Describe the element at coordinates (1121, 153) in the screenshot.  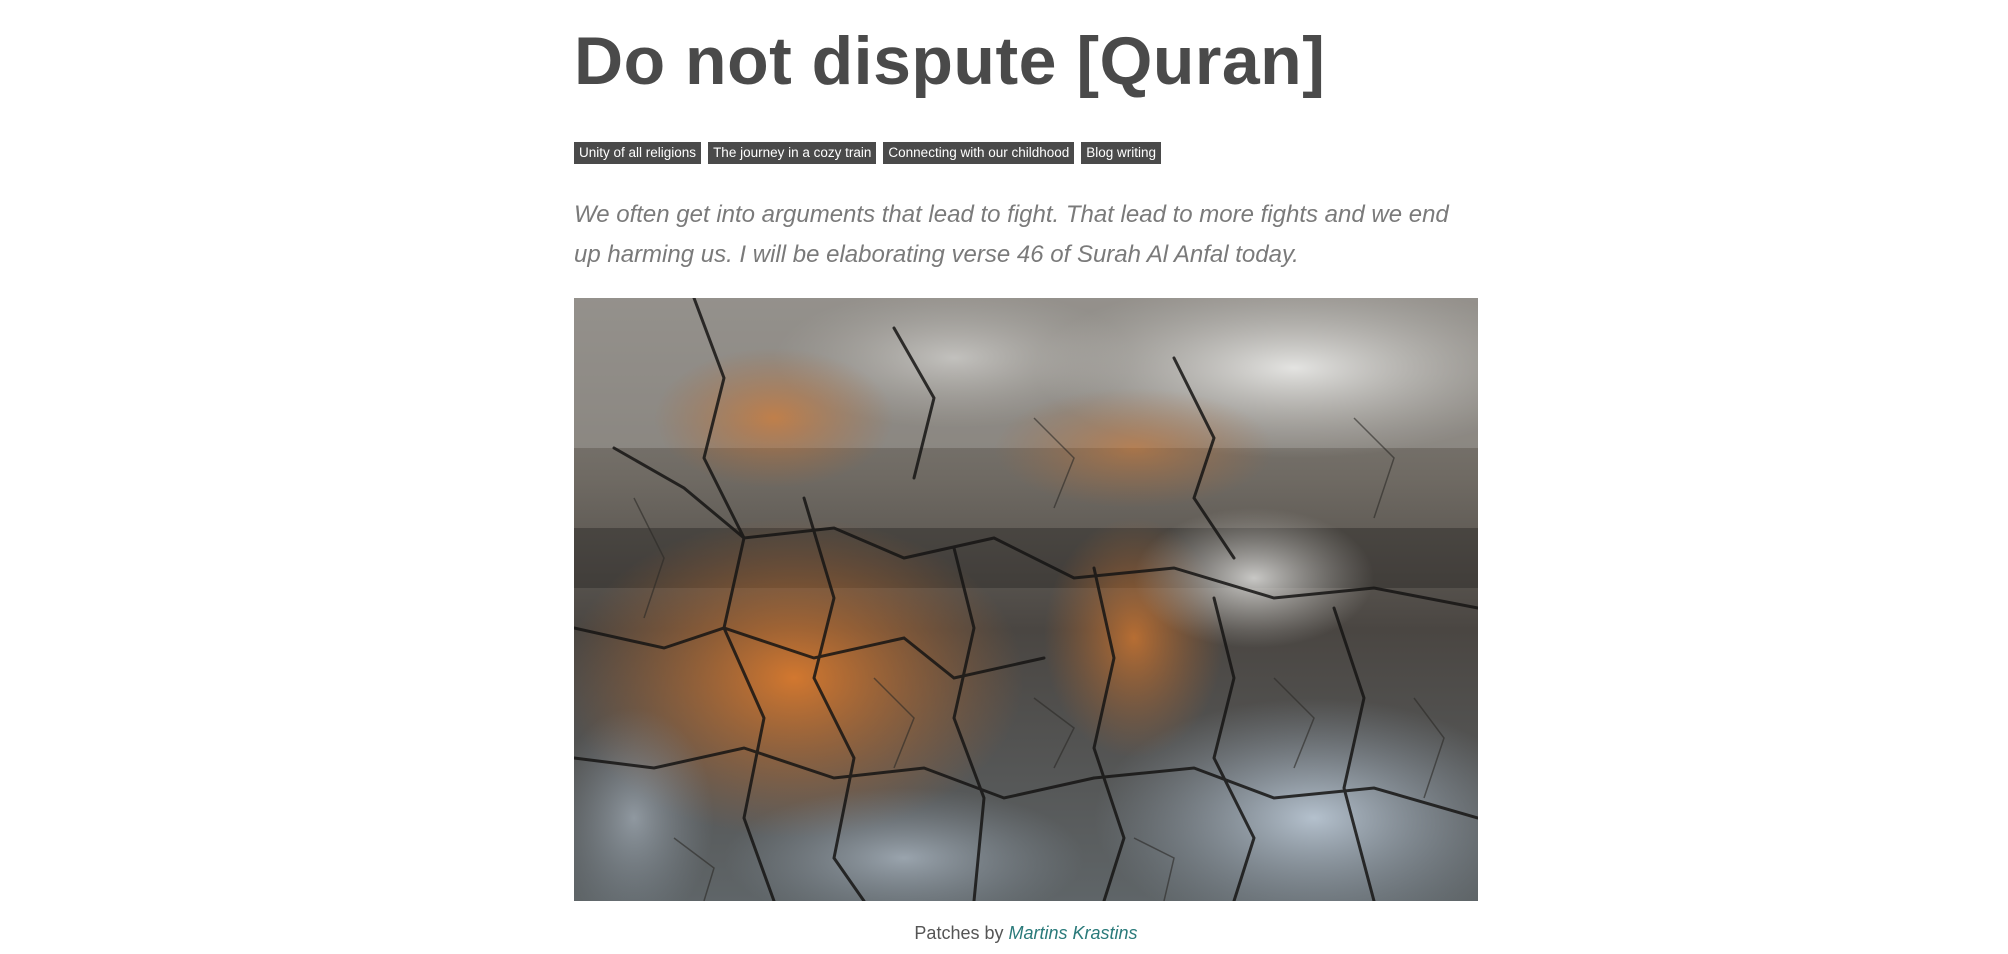
I see `tag-blog-writing: Blog writing` at that location.